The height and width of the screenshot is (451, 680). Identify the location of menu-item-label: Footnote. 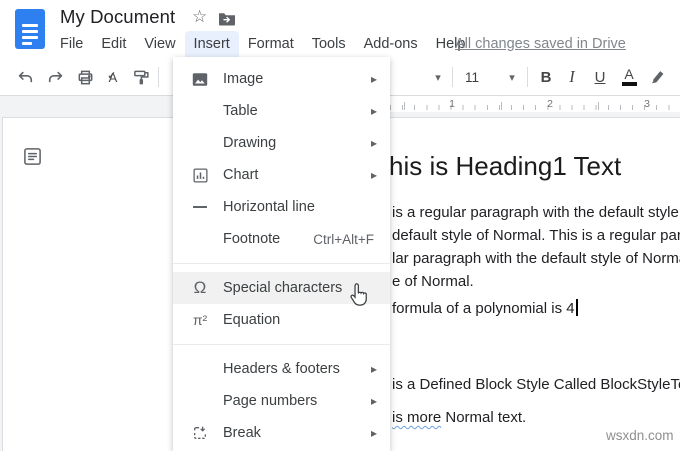
(252, 239).